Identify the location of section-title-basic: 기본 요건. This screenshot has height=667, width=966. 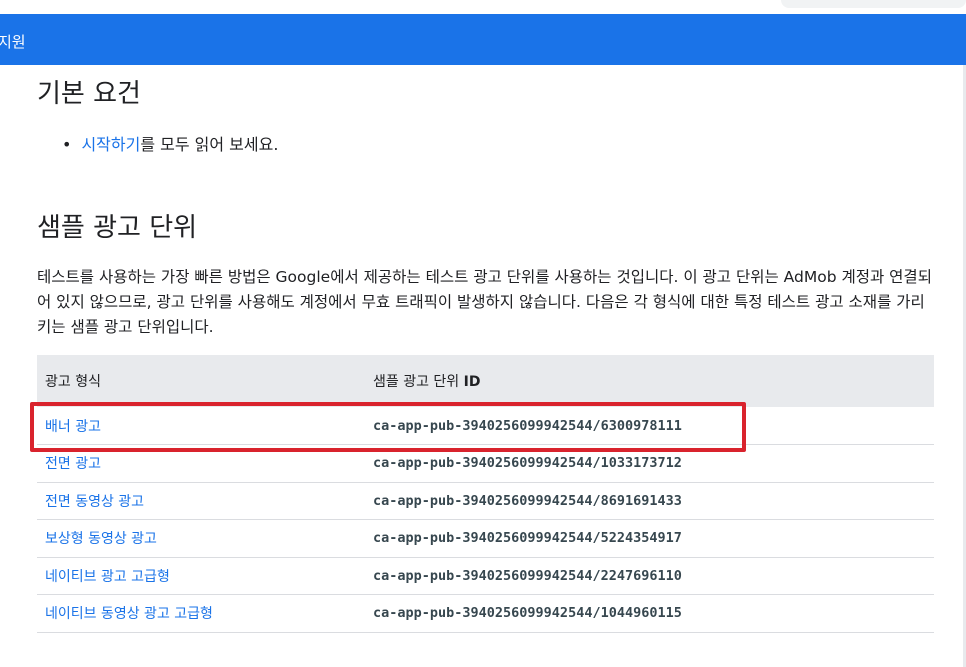
(89, 94).